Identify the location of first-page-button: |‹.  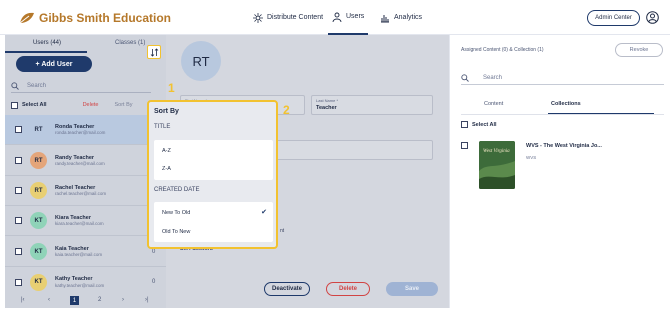
(23, 300).